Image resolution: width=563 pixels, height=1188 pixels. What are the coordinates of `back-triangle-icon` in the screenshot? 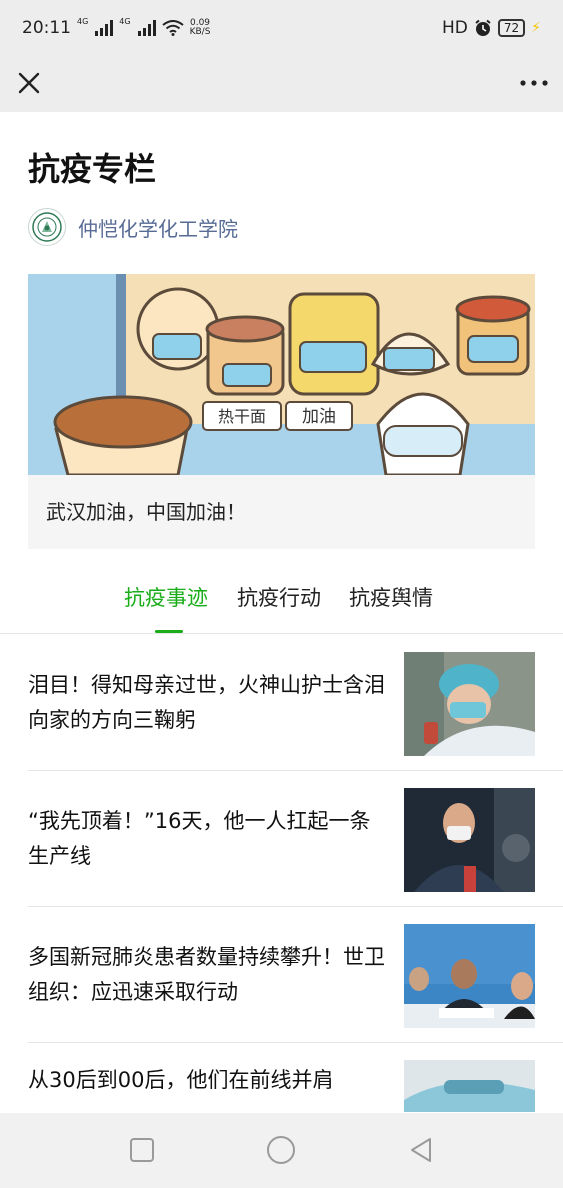 It's located at (421, 1150).